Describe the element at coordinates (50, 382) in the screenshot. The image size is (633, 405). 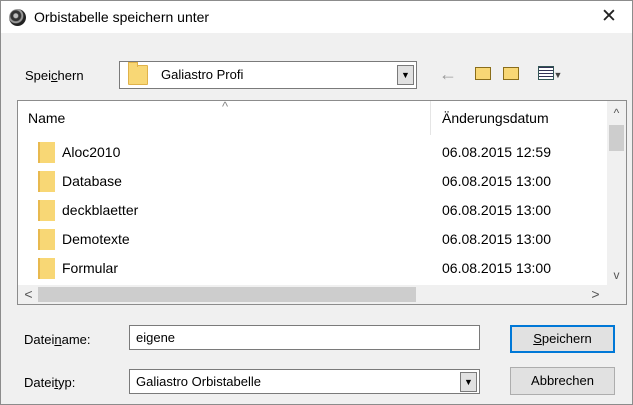
I see `filetype-label: Dateityp:` at that location.